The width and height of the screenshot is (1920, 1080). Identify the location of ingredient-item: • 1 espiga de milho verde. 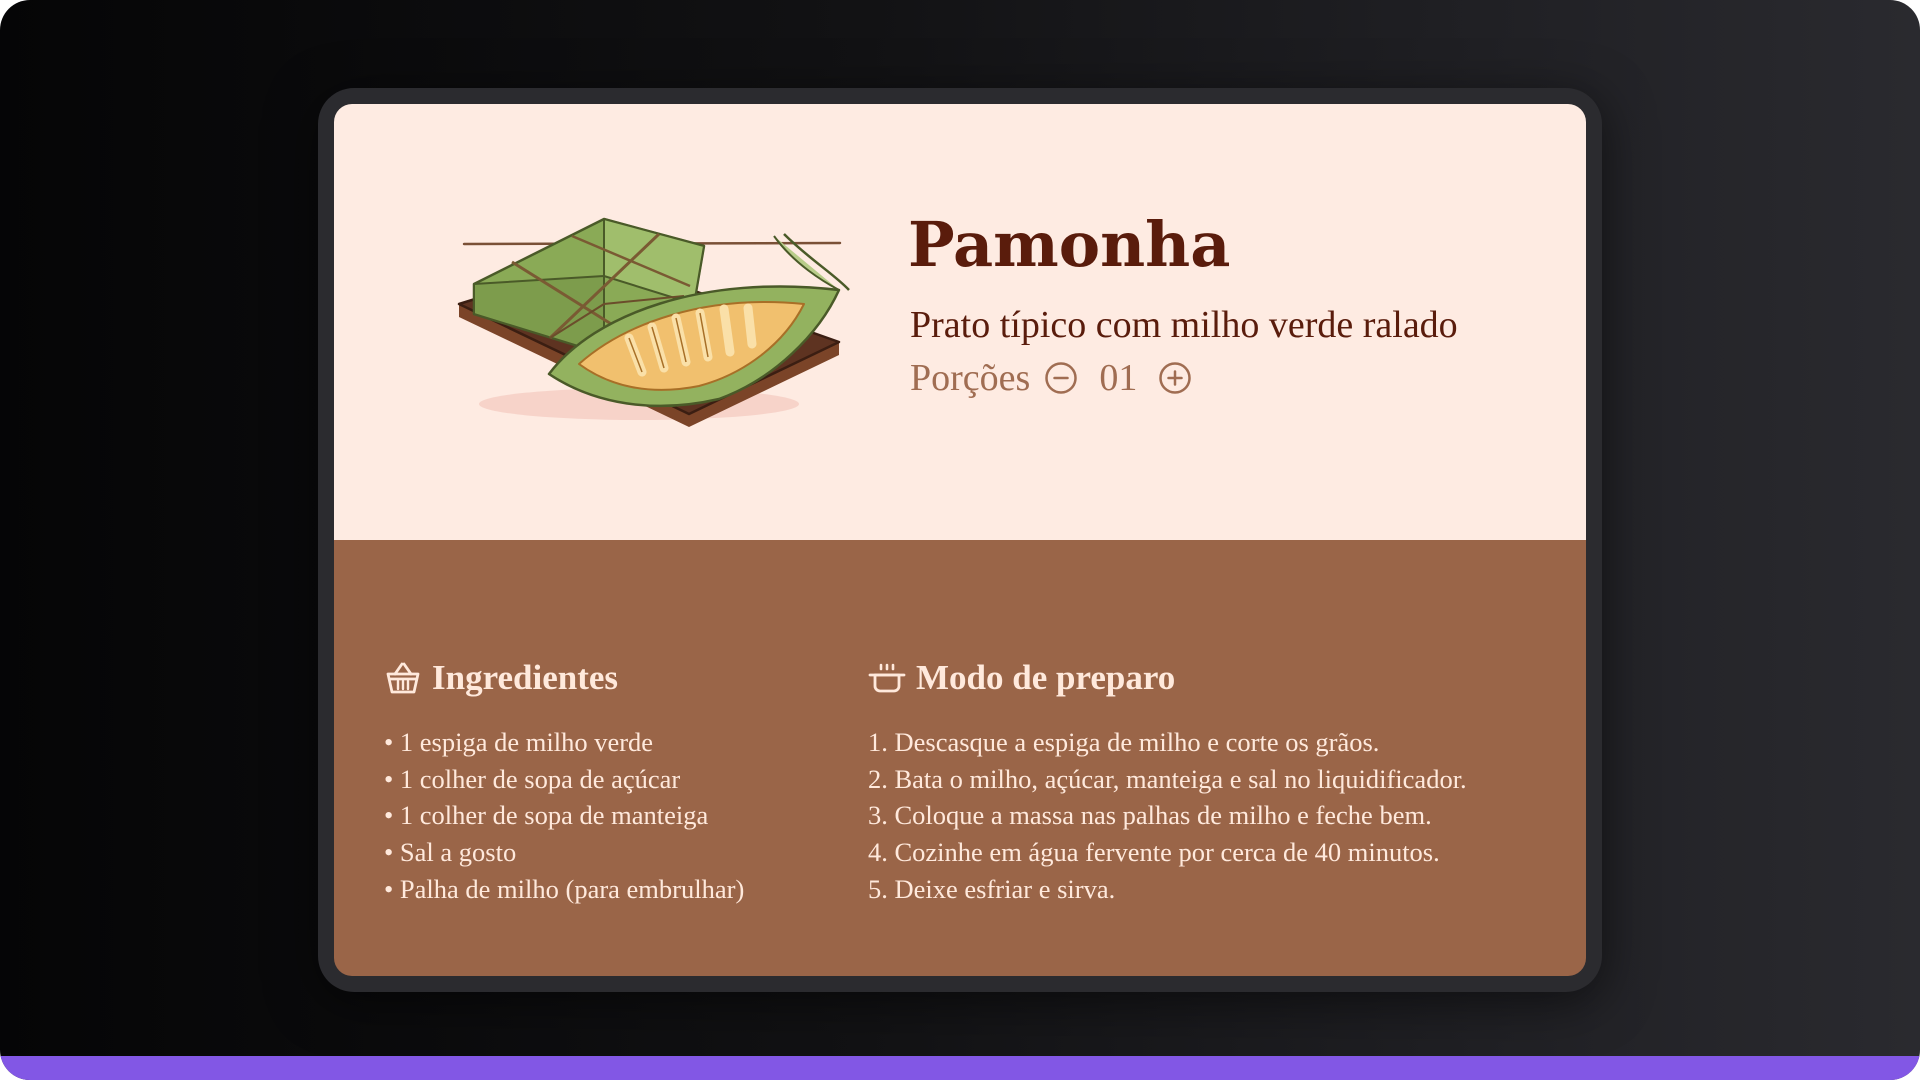
(519, 742).